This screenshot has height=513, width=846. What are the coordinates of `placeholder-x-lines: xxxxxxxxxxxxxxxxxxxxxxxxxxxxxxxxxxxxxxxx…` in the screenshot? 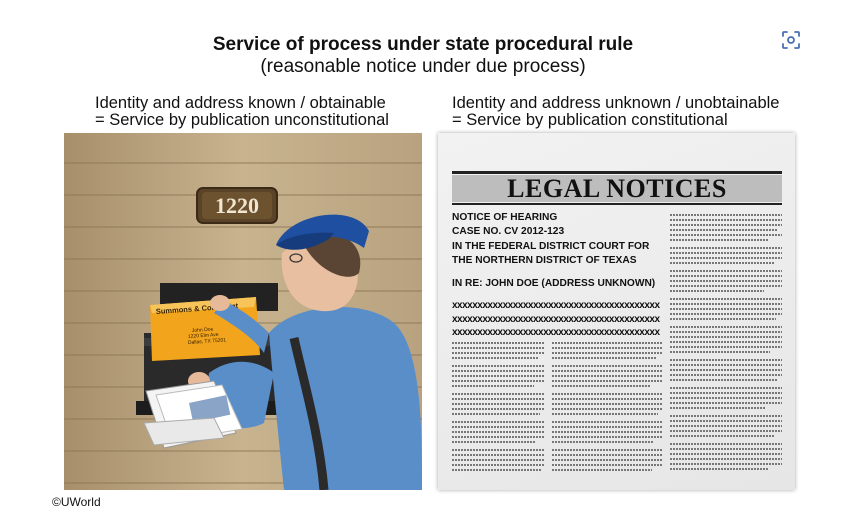 It's located at (558, 319).